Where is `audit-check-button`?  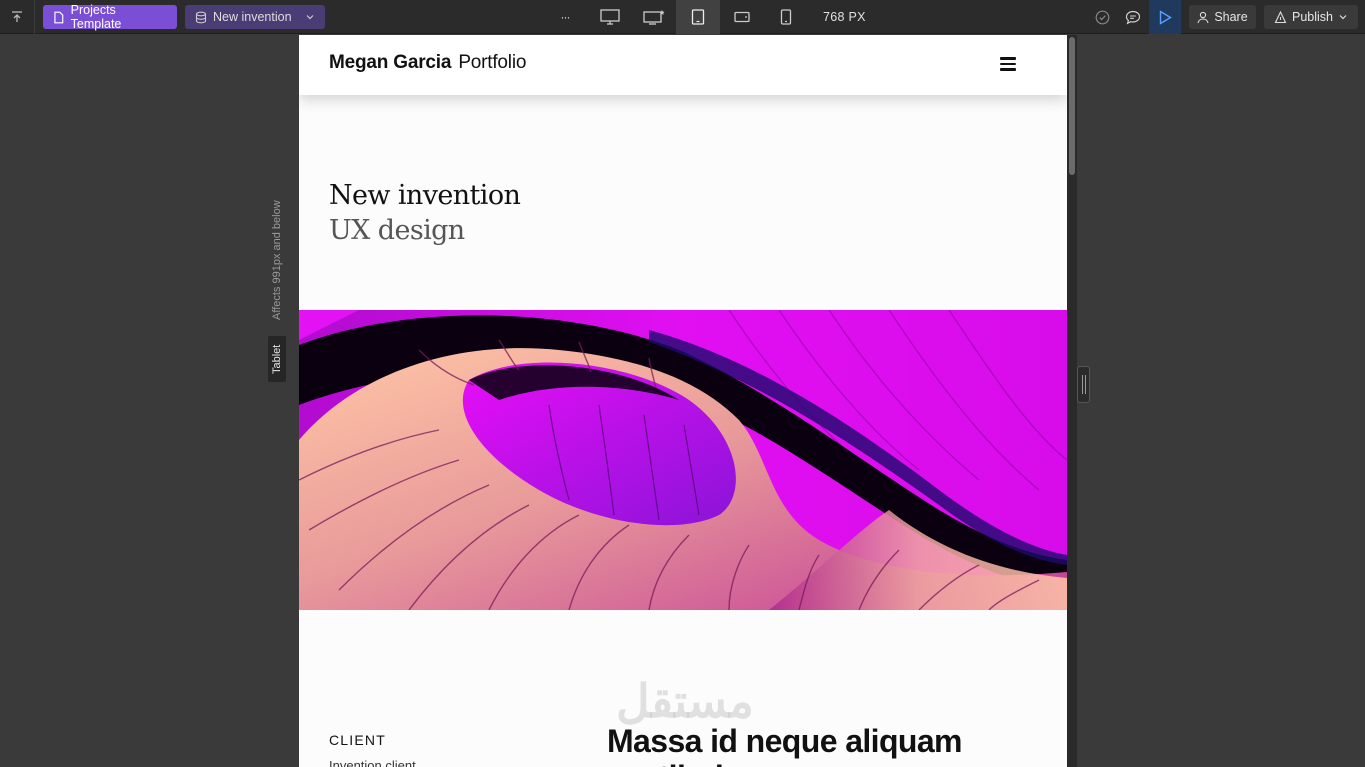
audit-check-button is located at coordinates (1102, 17).